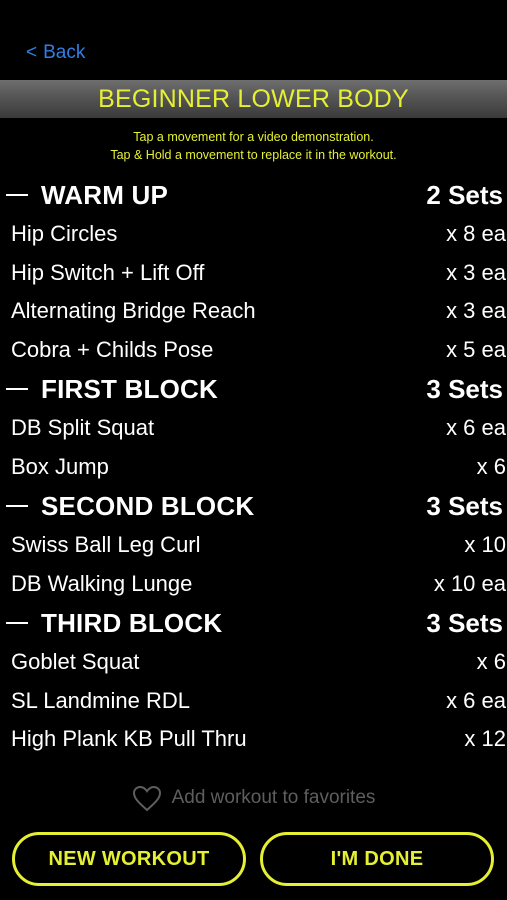 The image size is (507, 900). Describe the element at coordinates (273, 797) in the screenshot. I see `favorites-label: Add workout to favorites` at that location.